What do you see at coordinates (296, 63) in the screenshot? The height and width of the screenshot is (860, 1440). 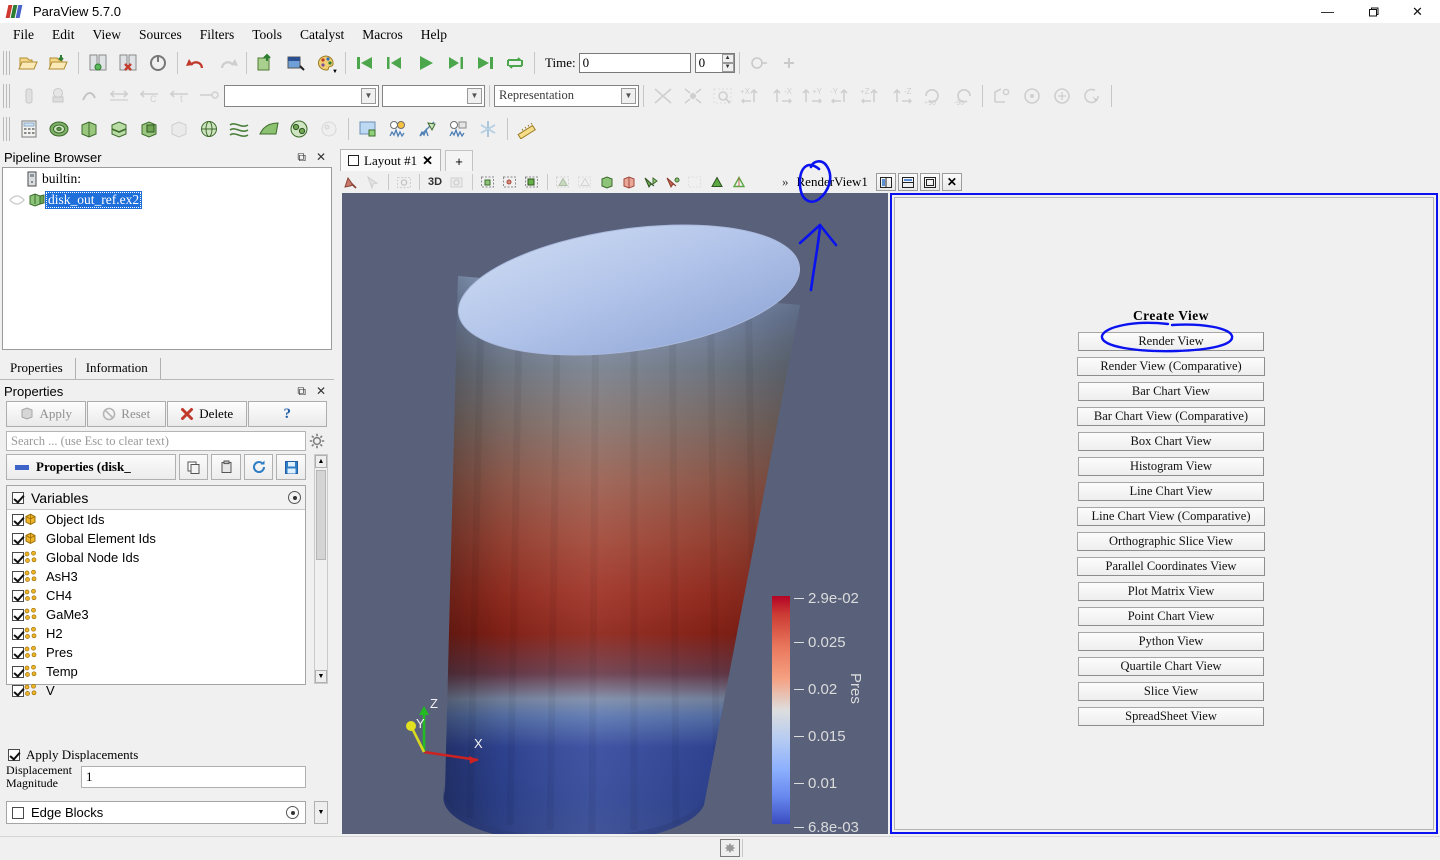 I see `color-map-editor-button` at bounding box center [296, 63].